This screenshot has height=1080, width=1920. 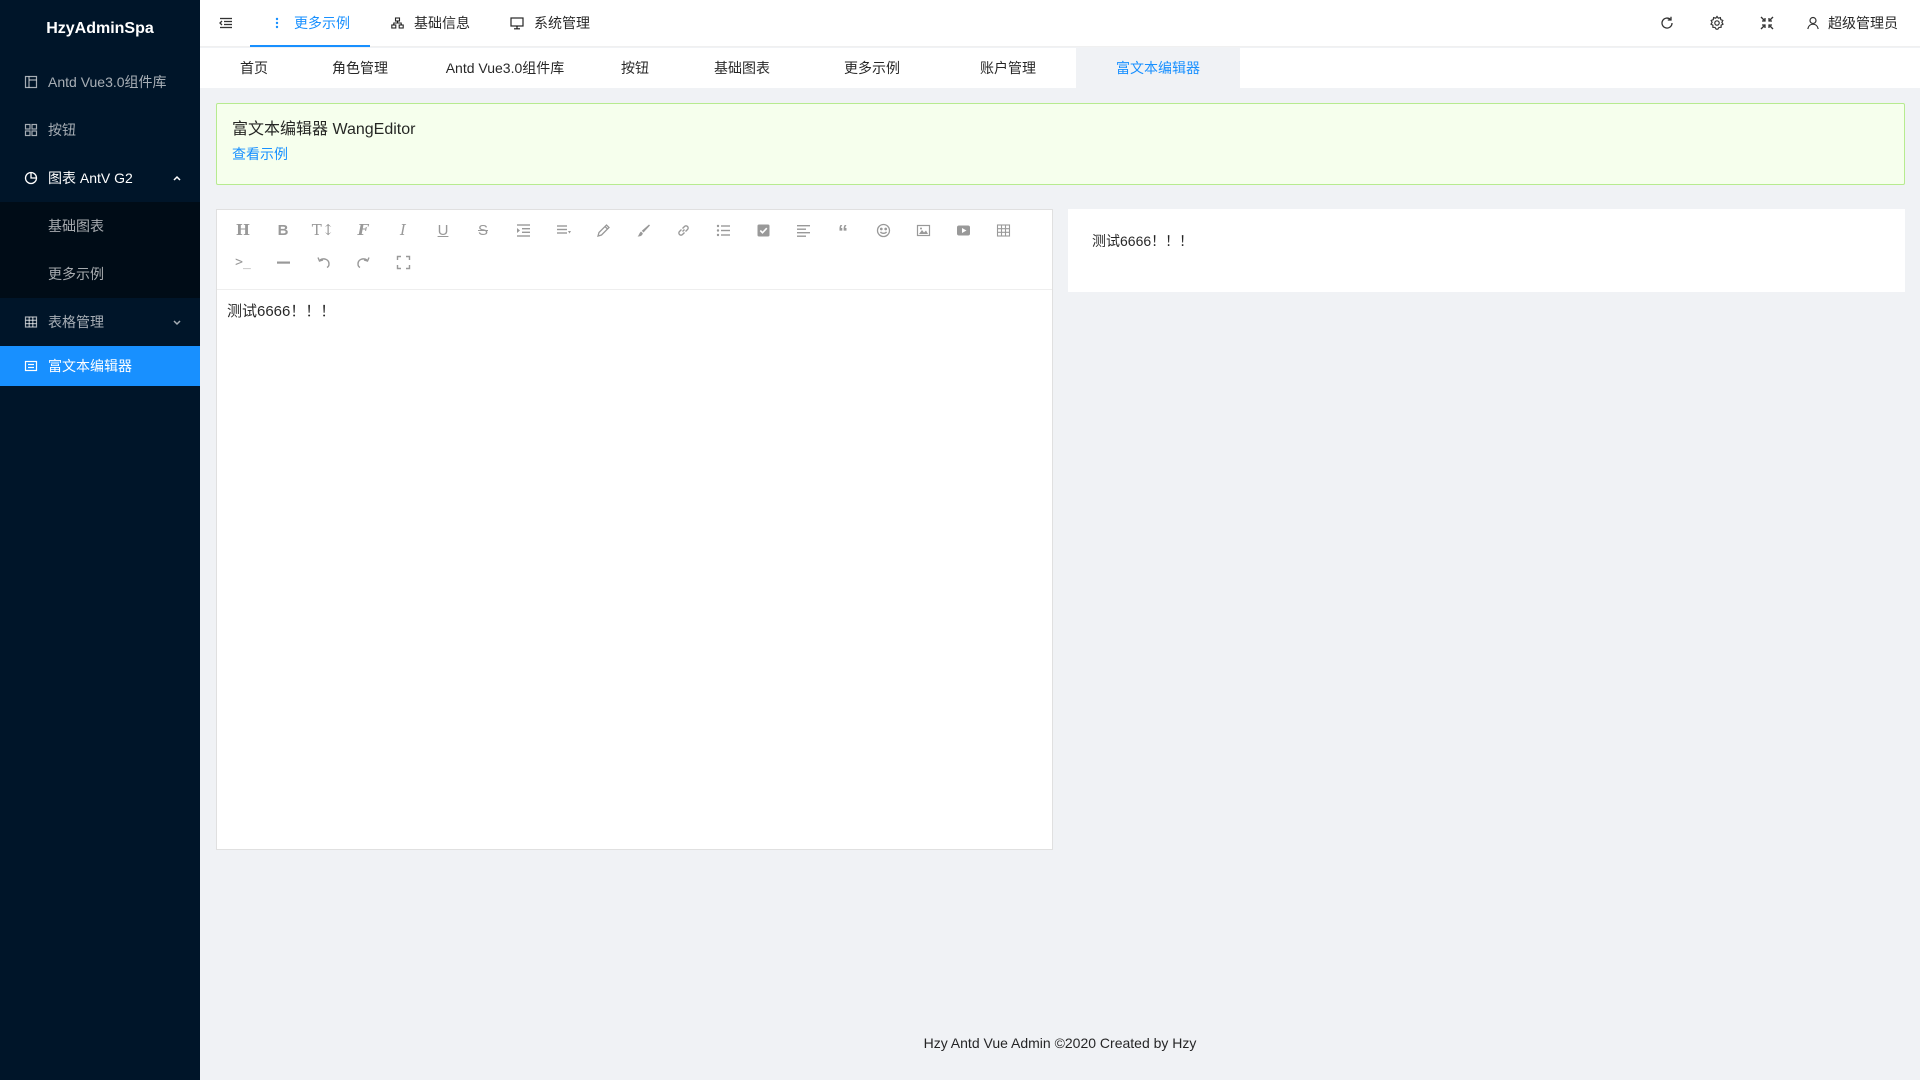 I want to click on alert-title: 富文本编辑器 WangEditor, so click(x=324, y=129).